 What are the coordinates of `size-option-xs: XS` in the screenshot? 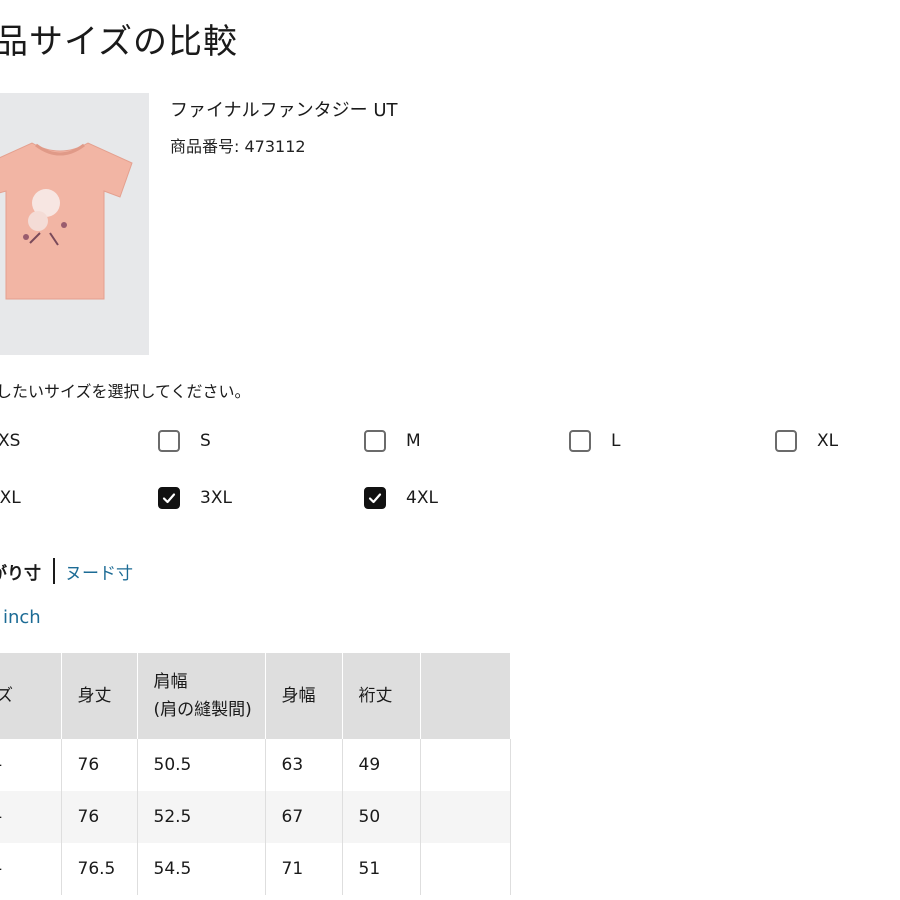 It's located at (10, 441).